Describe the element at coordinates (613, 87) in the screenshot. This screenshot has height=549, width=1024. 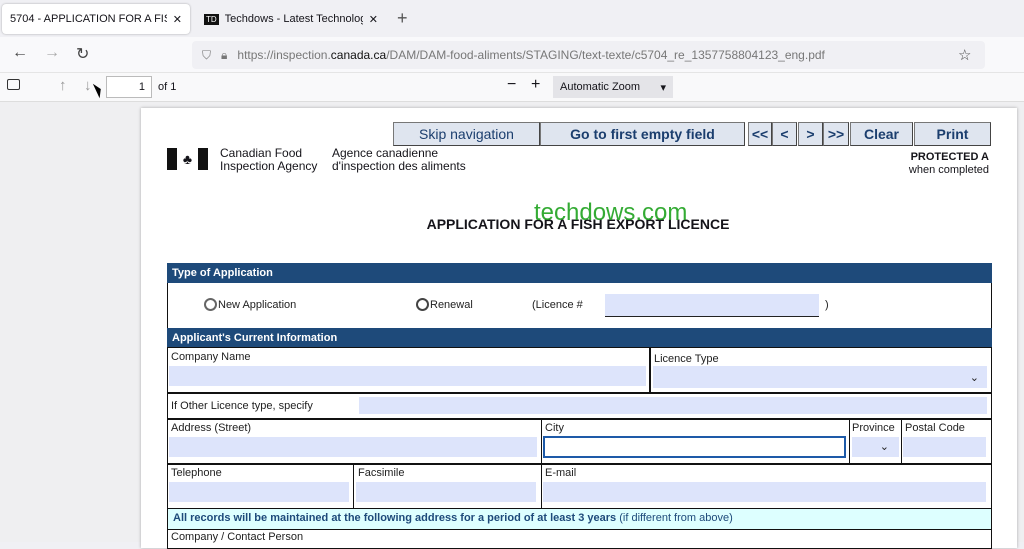
I see `zoom-select: Automatic Zoom ▾` at that location.